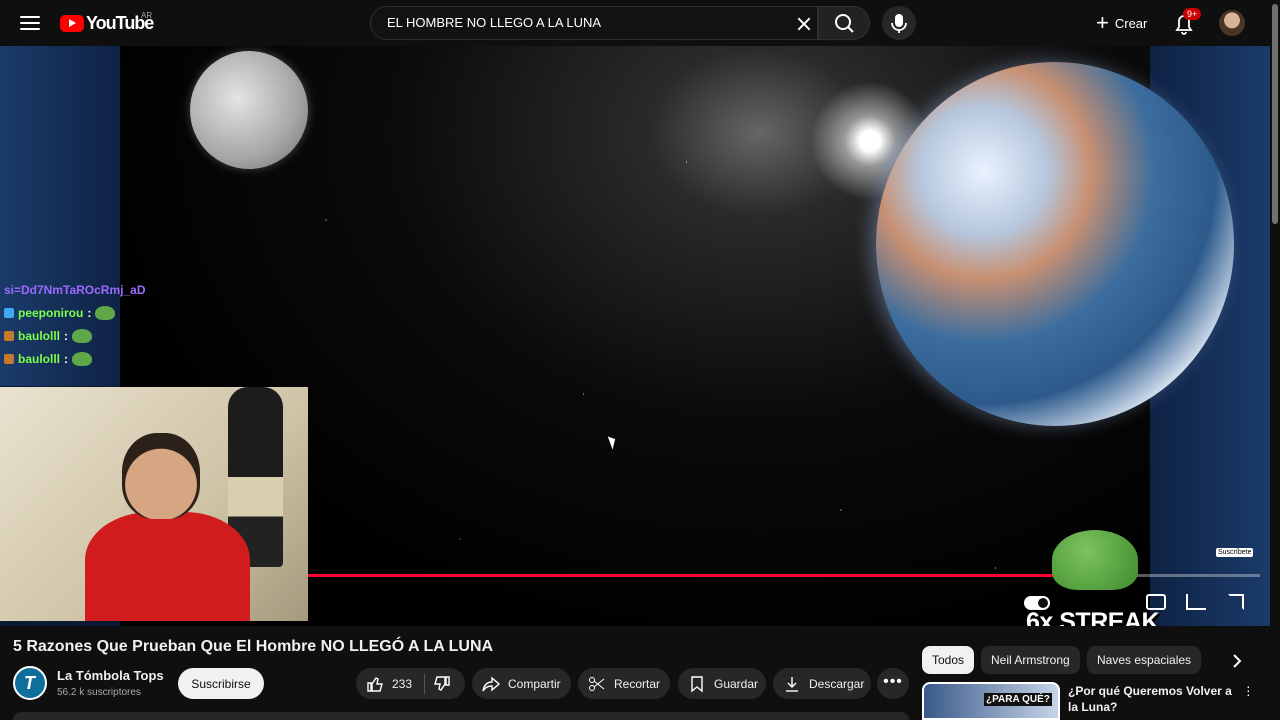  I want to click on microphone-icon, so click(899, 23).